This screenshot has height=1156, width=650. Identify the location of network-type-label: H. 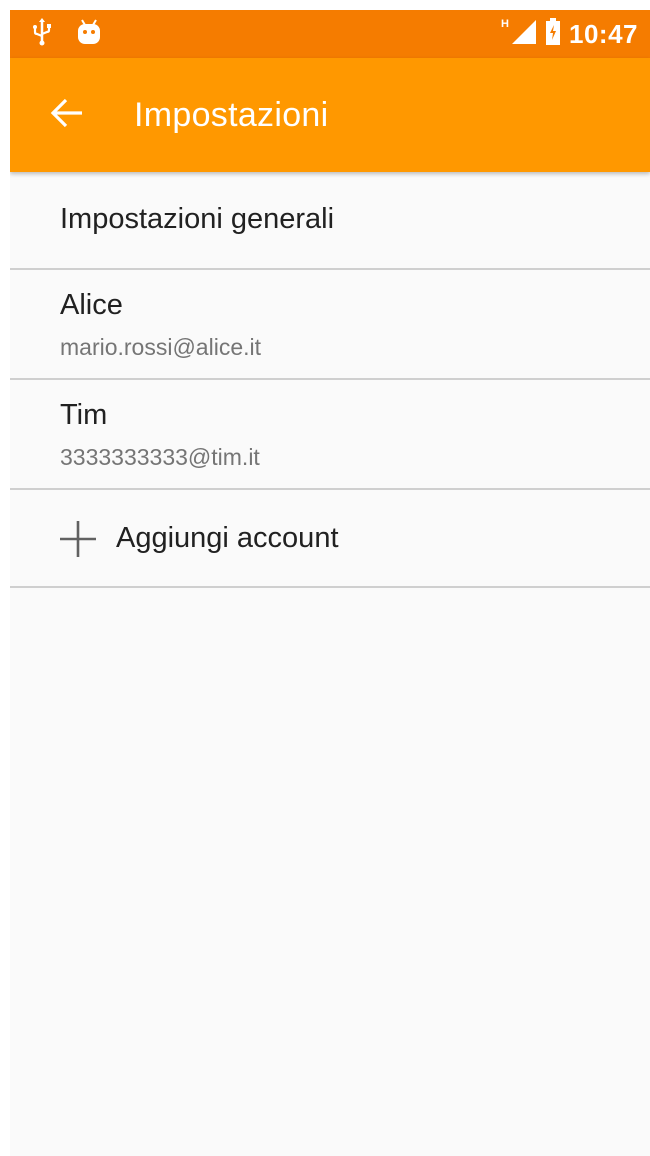
(505, 24).